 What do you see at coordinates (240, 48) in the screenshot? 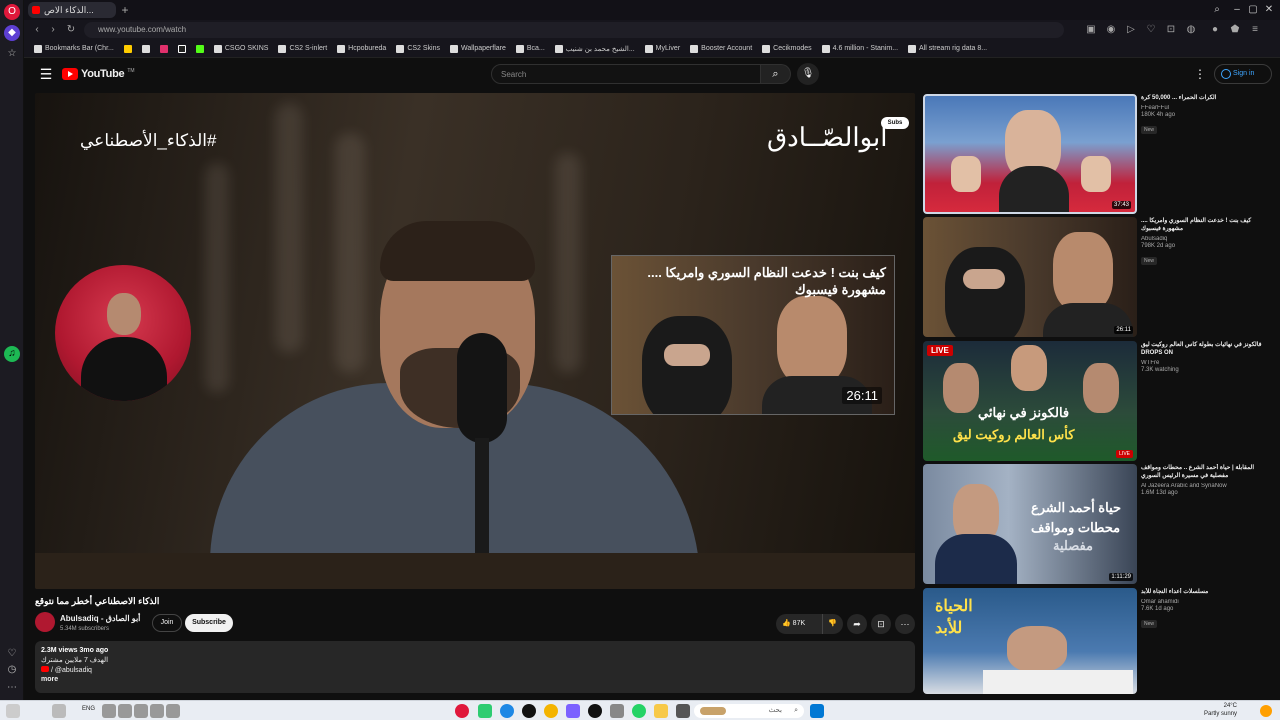
I see `bookmark-item: CSGO SKINS` at bounding box center [240, 48].